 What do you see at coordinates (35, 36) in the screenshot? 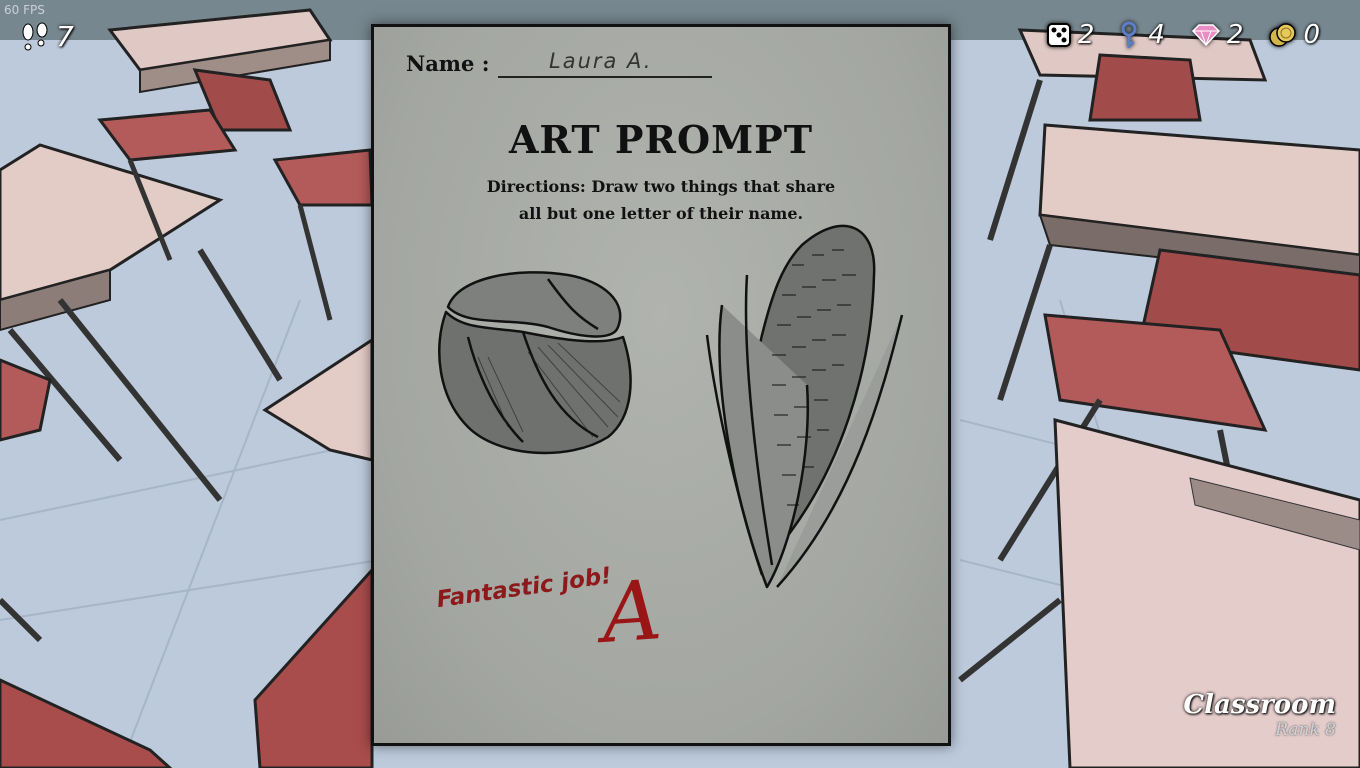
I see `footsteps-icon` at bounding box center [35, 36].